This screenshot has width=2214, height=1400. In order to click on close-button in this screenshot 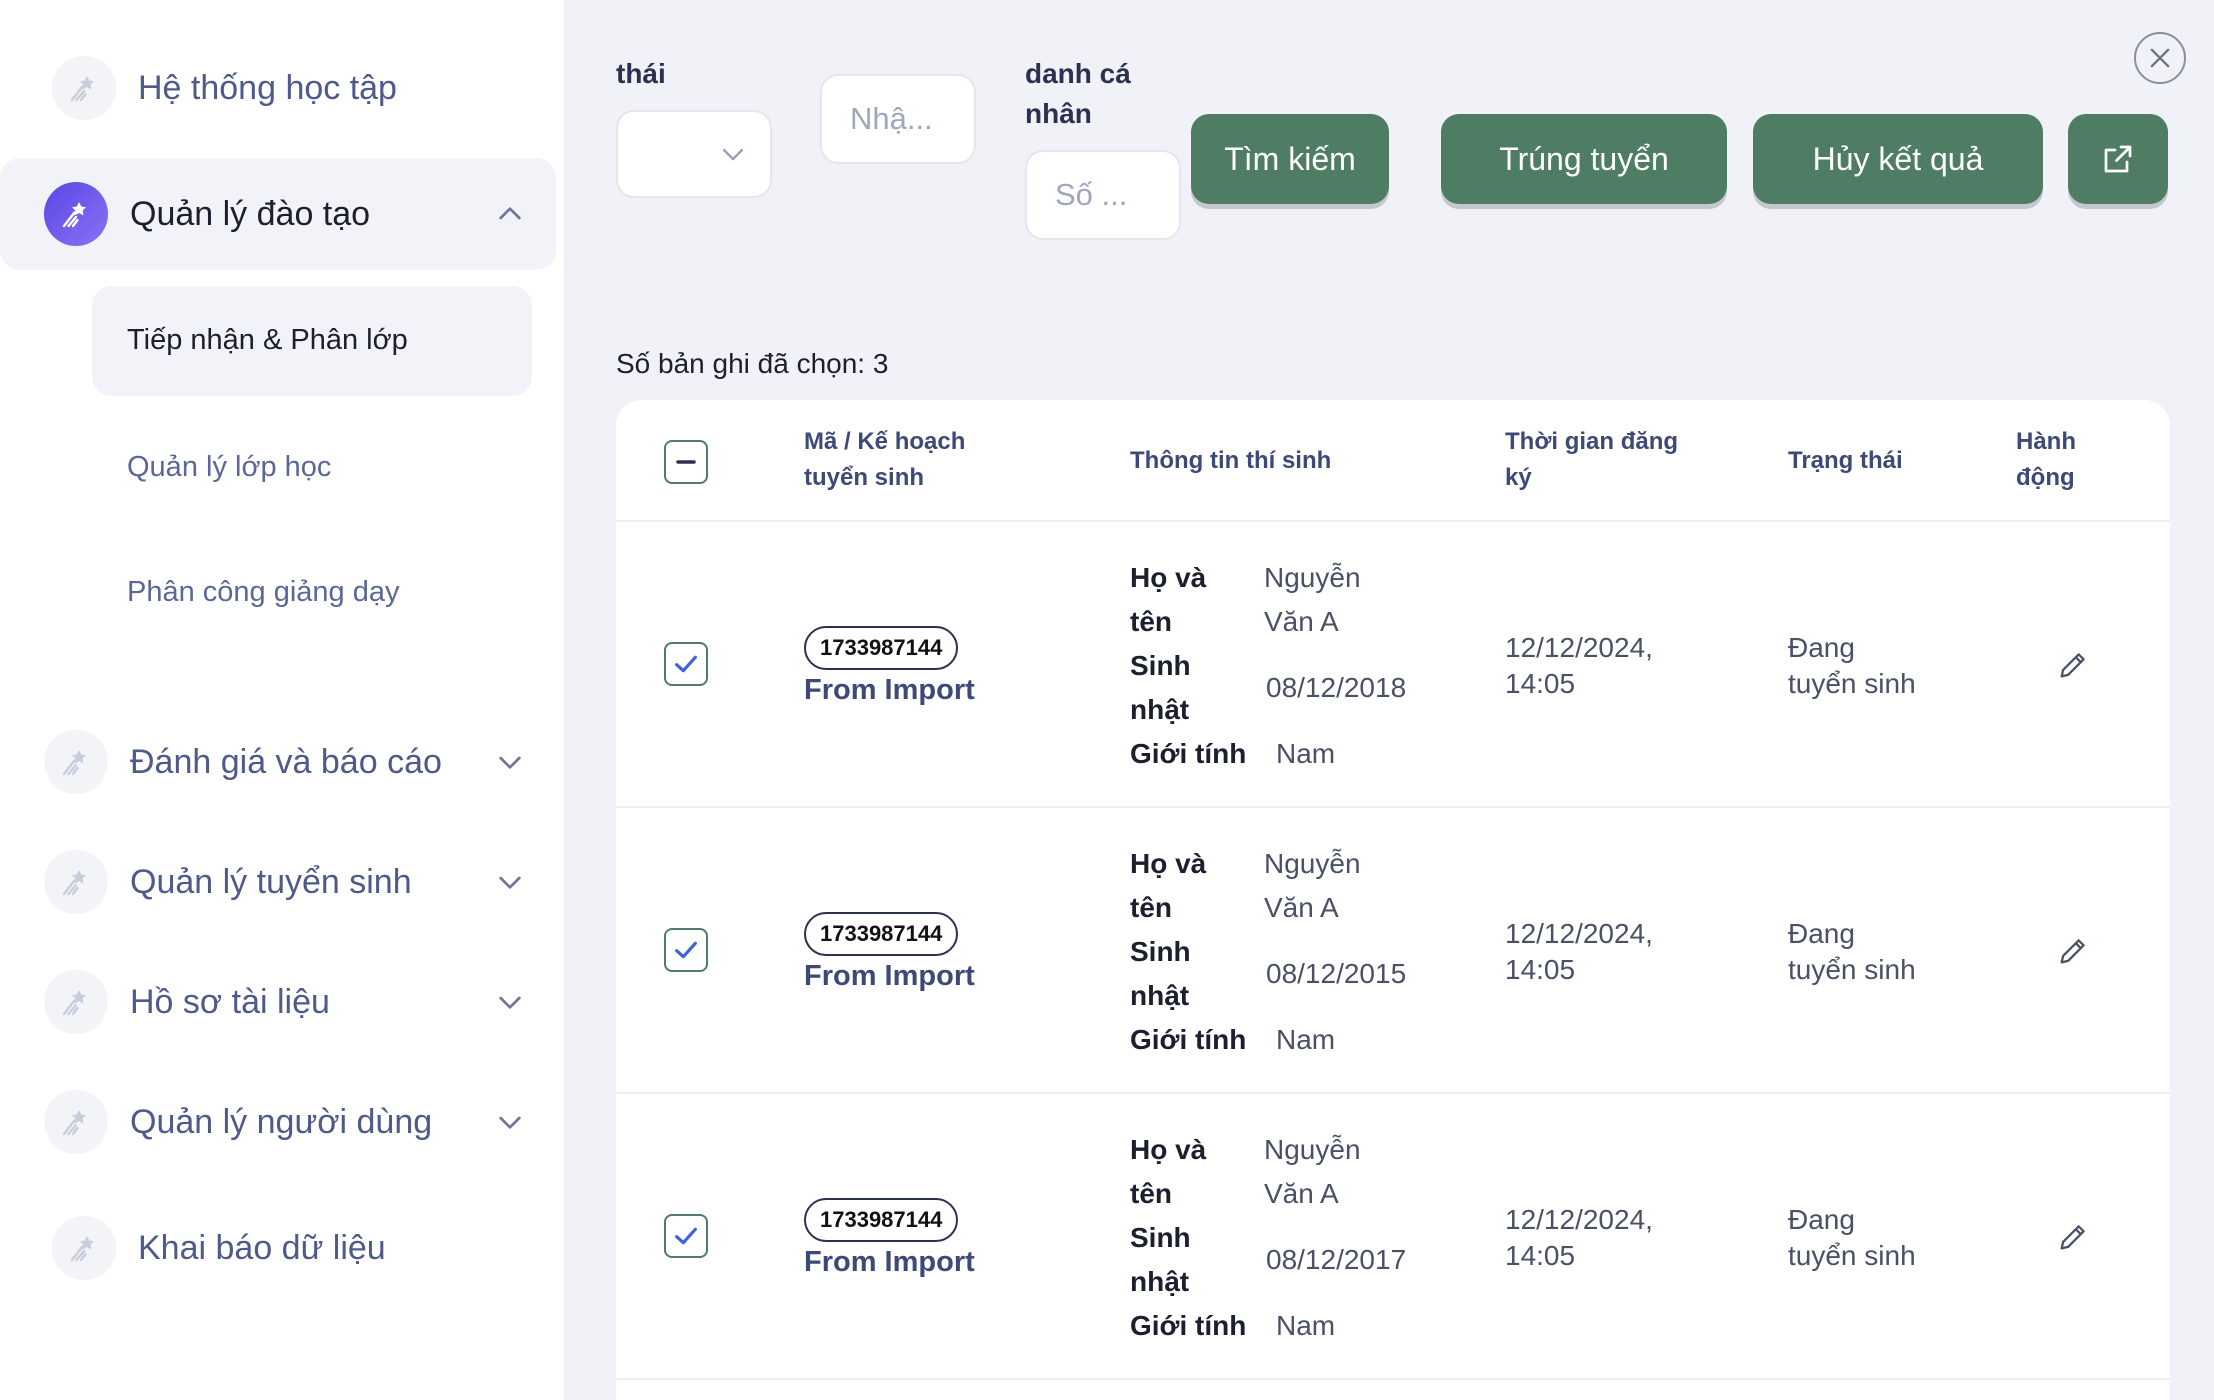, I will do `click(2160, 58)`.